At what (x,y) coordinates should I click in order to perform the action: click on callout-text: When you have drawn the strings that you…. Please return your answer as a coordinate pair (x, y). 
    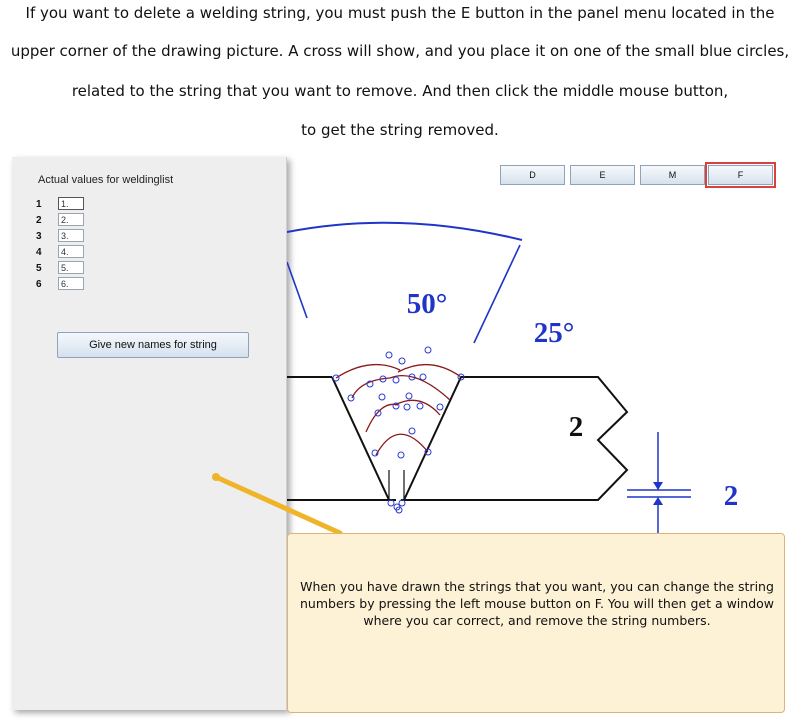
    Looking at the image, I should click on (537, 603).